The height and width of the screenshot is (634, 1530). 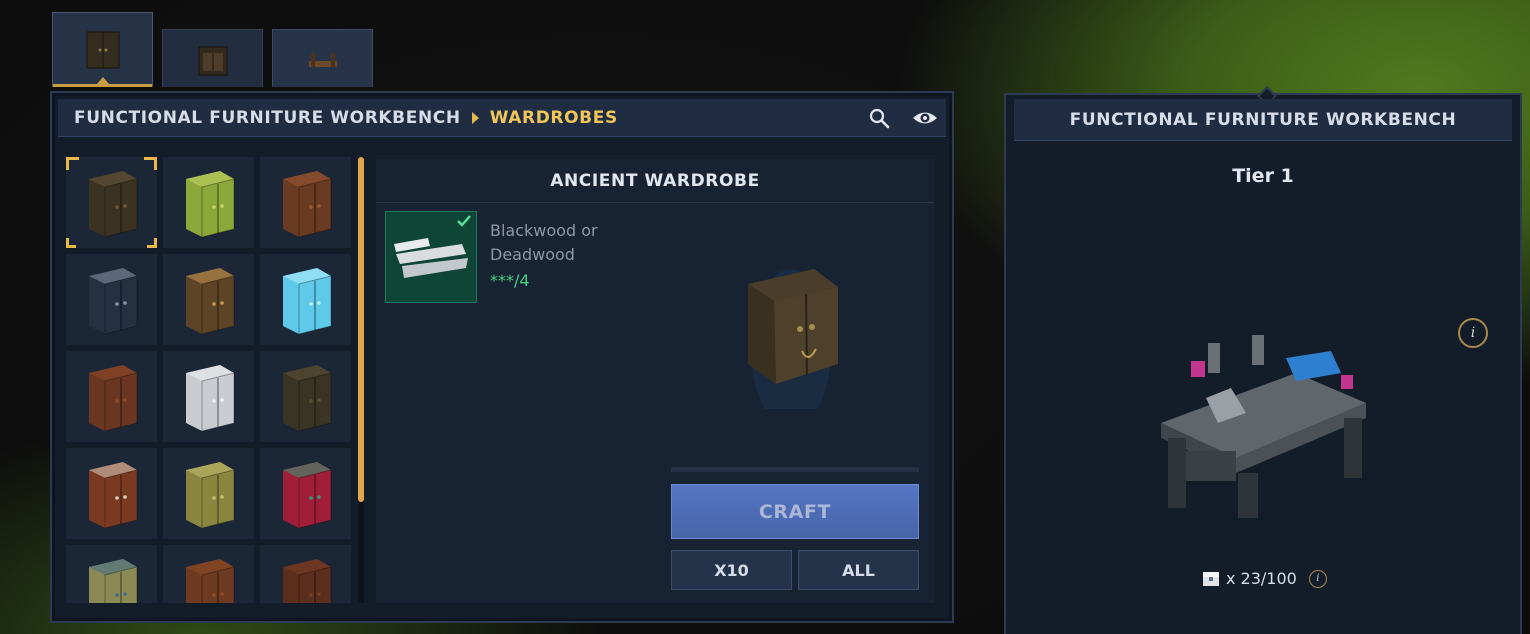 I want to click on item-preview, so click(x=793, y=339).